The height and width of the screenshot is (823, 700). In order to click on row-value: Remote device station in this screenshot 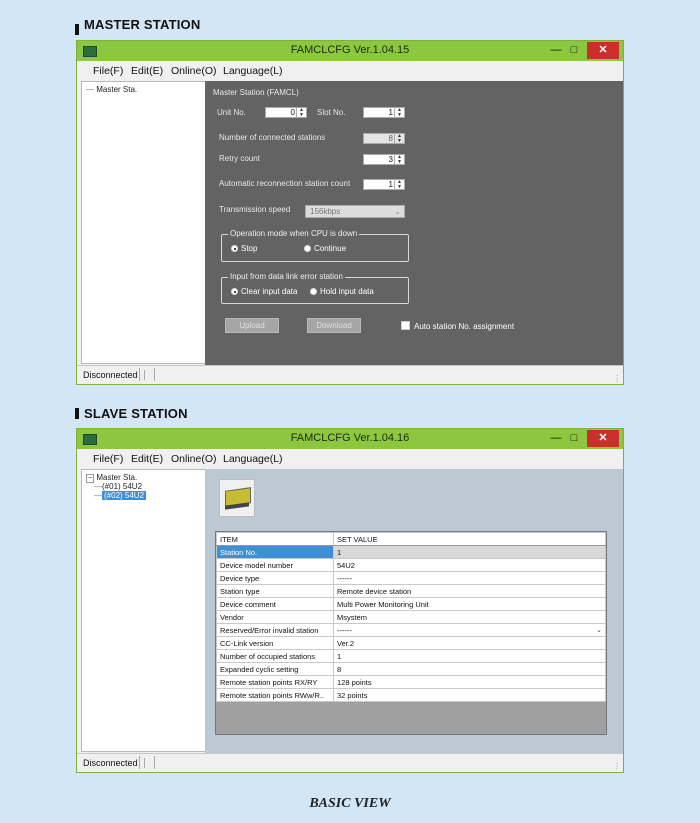, I will do `click(469, 591)`.